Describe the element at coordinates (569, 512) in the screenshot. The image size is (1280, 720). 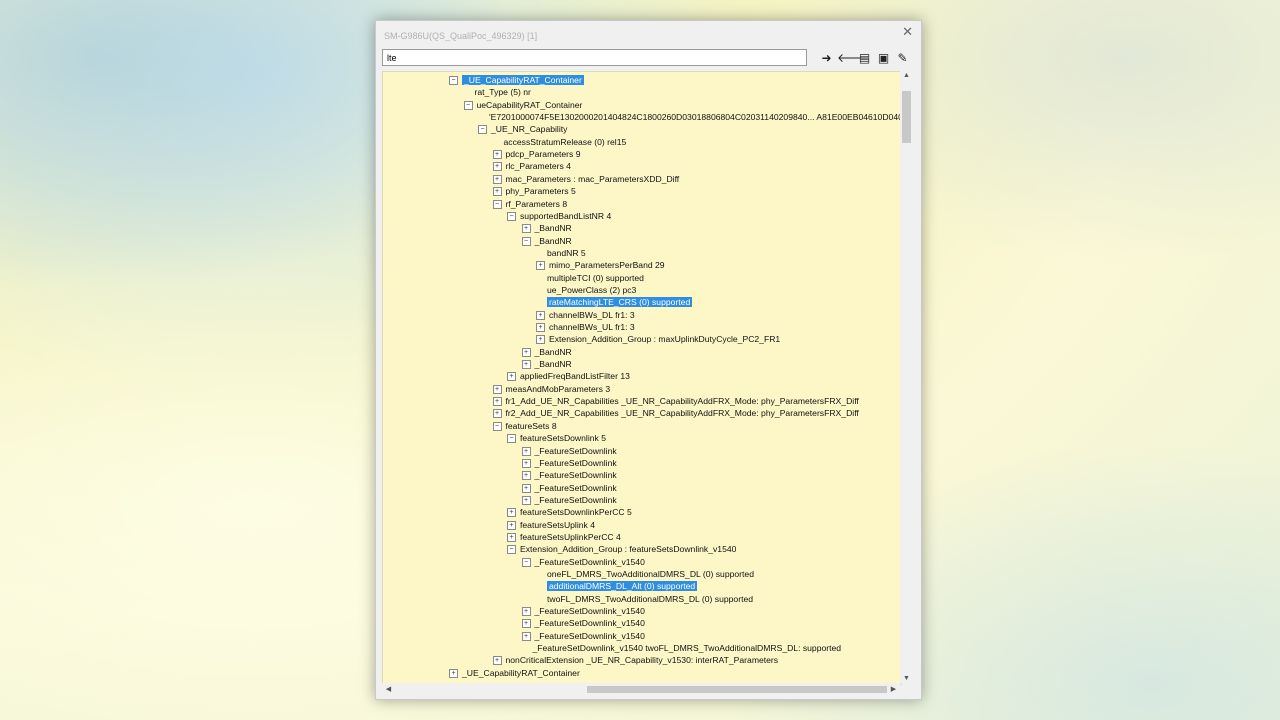
I see `tree-node: + featureSetsDownlinkPerCC 5` at that location.